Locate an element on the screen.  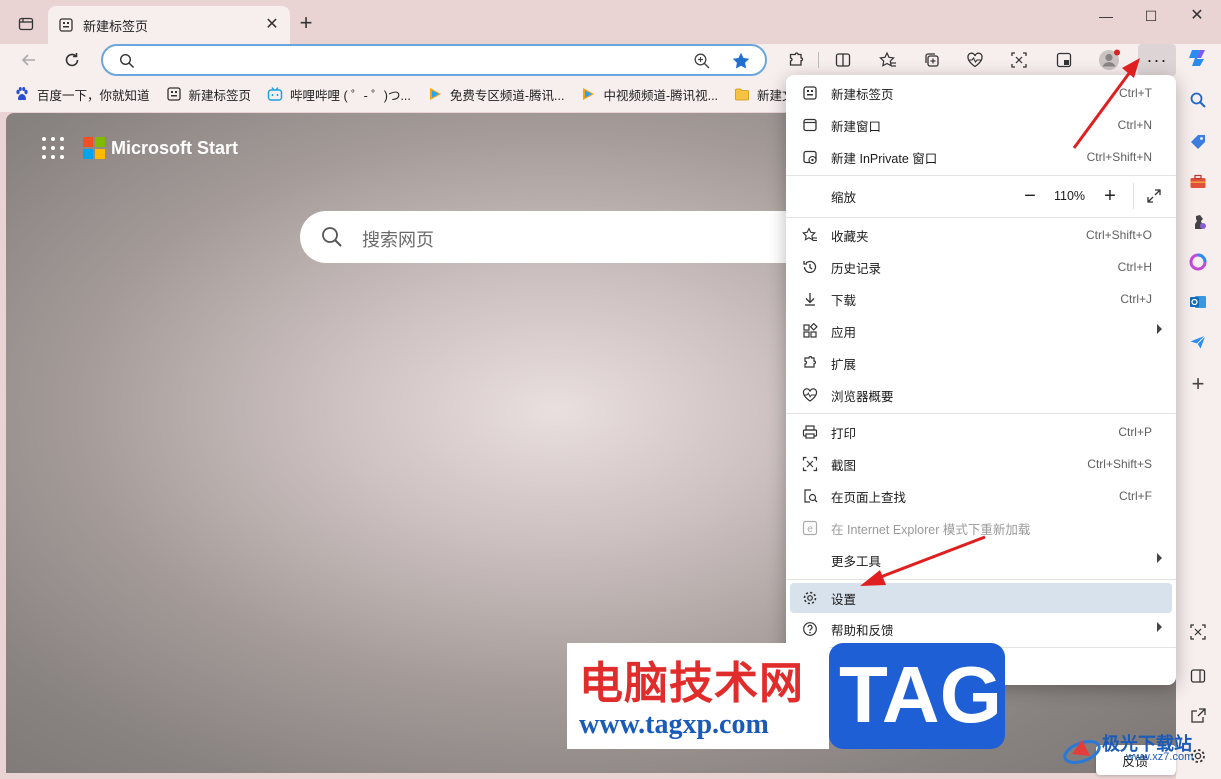
menu-item-favorites: 收藏夹 Ctrl+Shift+O is located at coordinates (981, 235).